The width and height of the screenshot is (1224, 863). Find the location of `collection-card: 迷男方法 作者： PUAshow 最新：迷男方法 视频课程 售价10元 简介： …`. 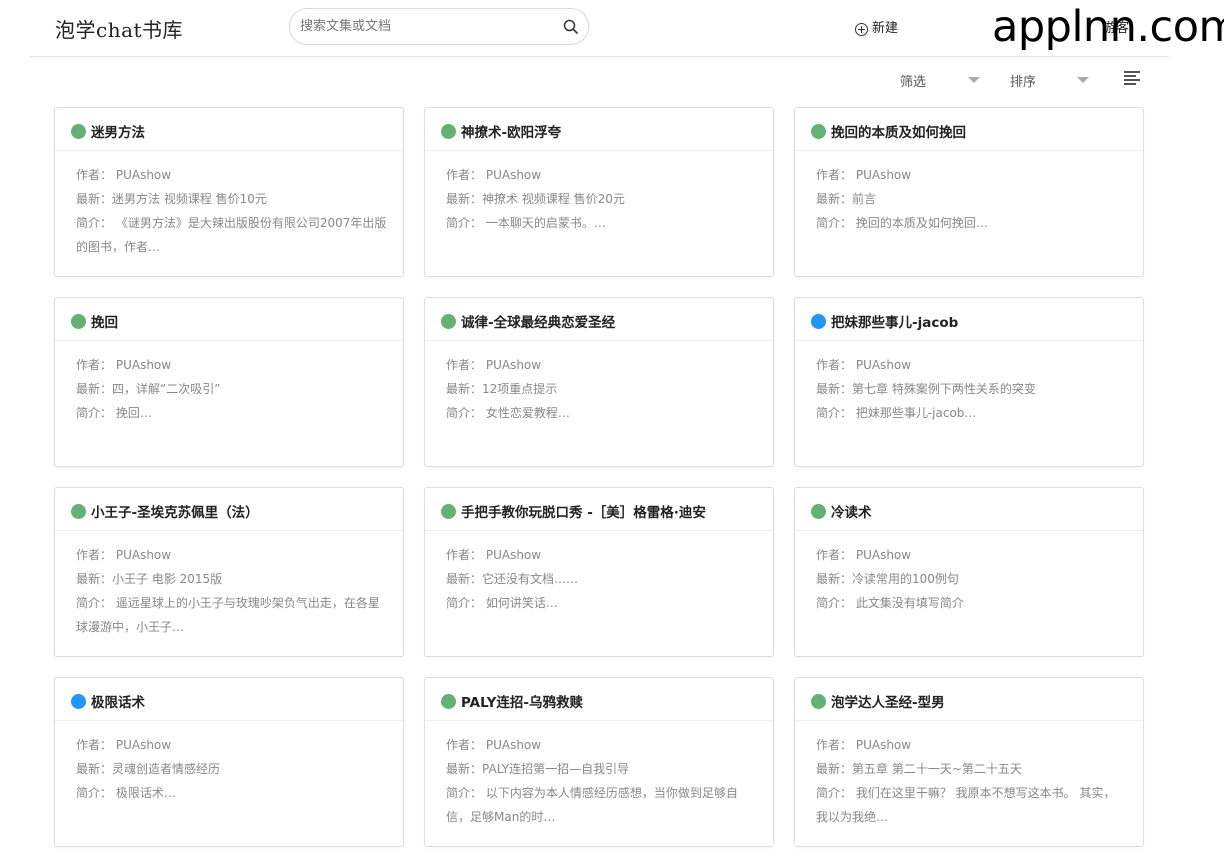

collection-card: 迷男方法 作者： PUAshow 最新：迷男方法 视频课程 售价10元 简介： … is located at coordinates (229, 192).